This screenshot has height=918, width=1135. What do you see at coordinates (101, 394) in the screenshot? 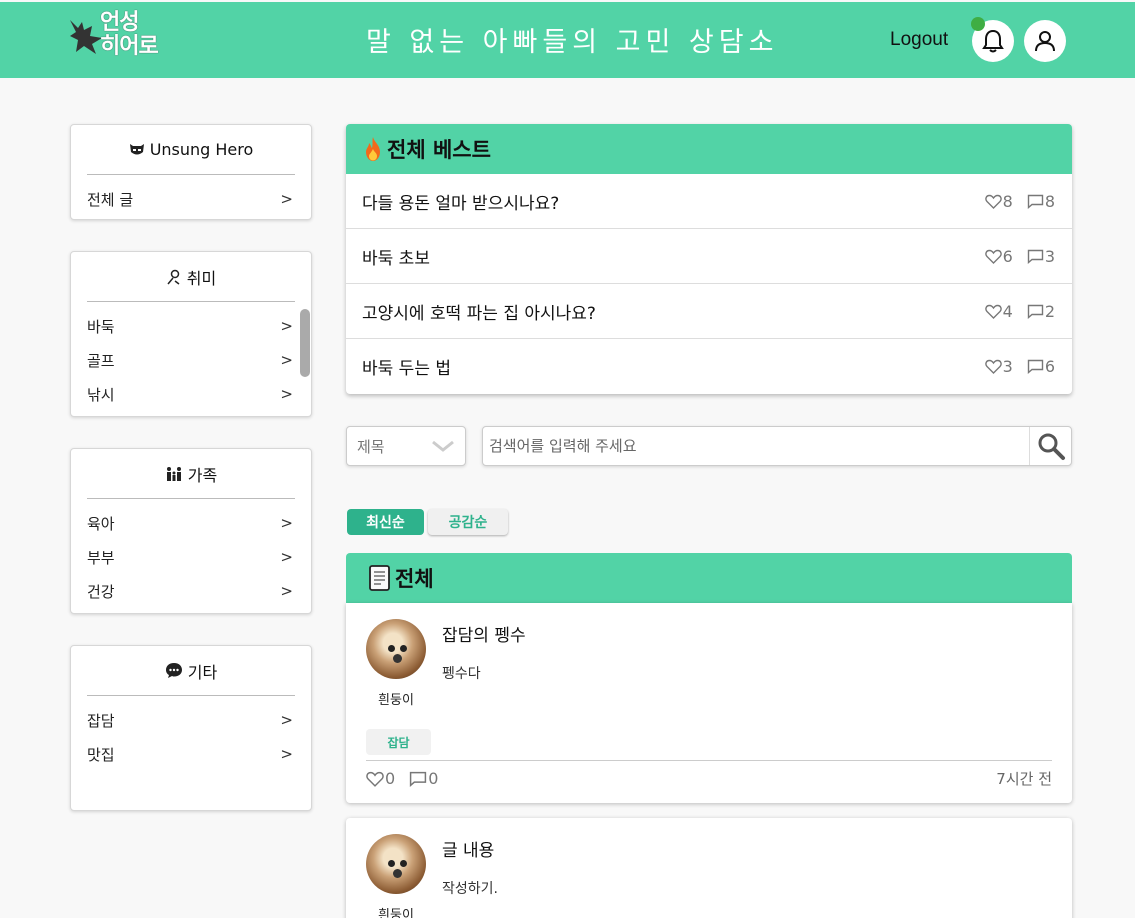
I see `sidebar-item-label: 낚시` at bounding box center [101, 394].